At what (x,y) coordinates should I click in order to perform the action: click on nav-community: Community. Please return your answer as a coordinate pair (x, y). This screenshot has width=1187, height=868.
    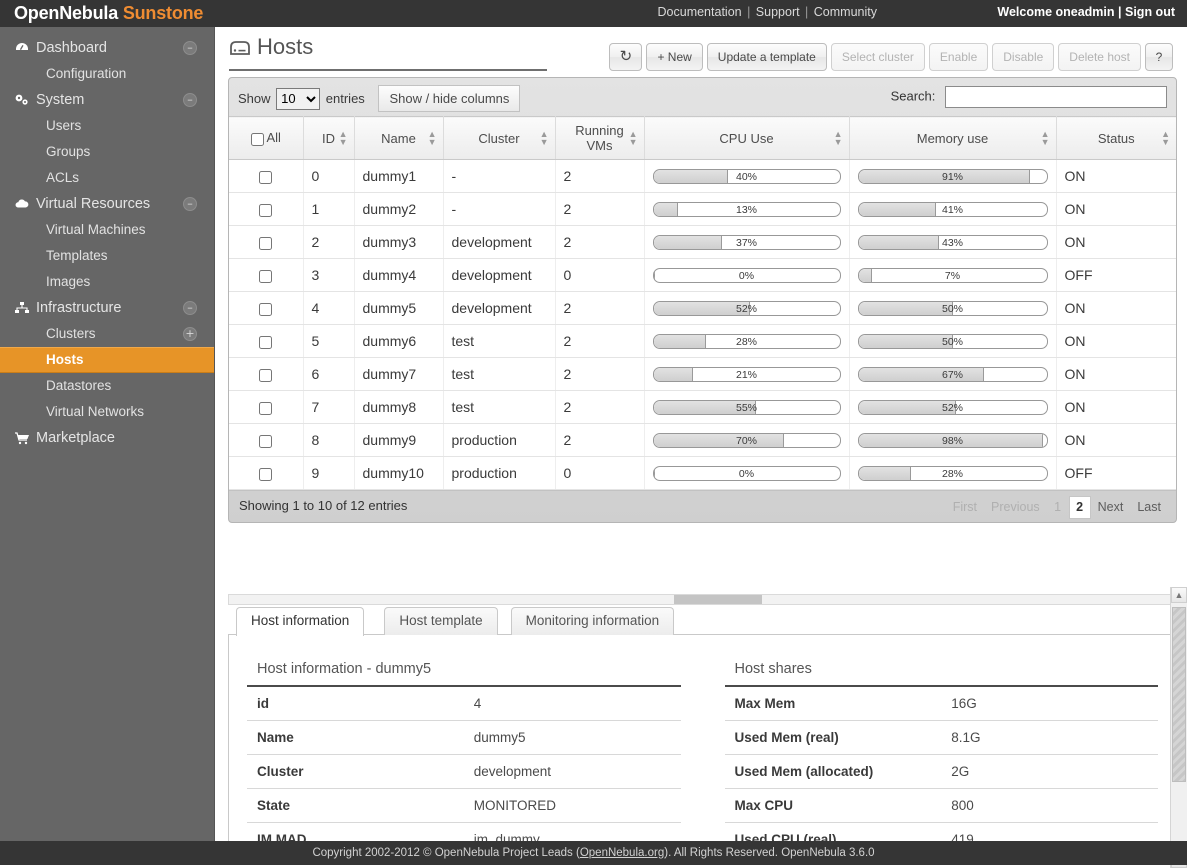
    Looking at the image, I should click on (845, 12).